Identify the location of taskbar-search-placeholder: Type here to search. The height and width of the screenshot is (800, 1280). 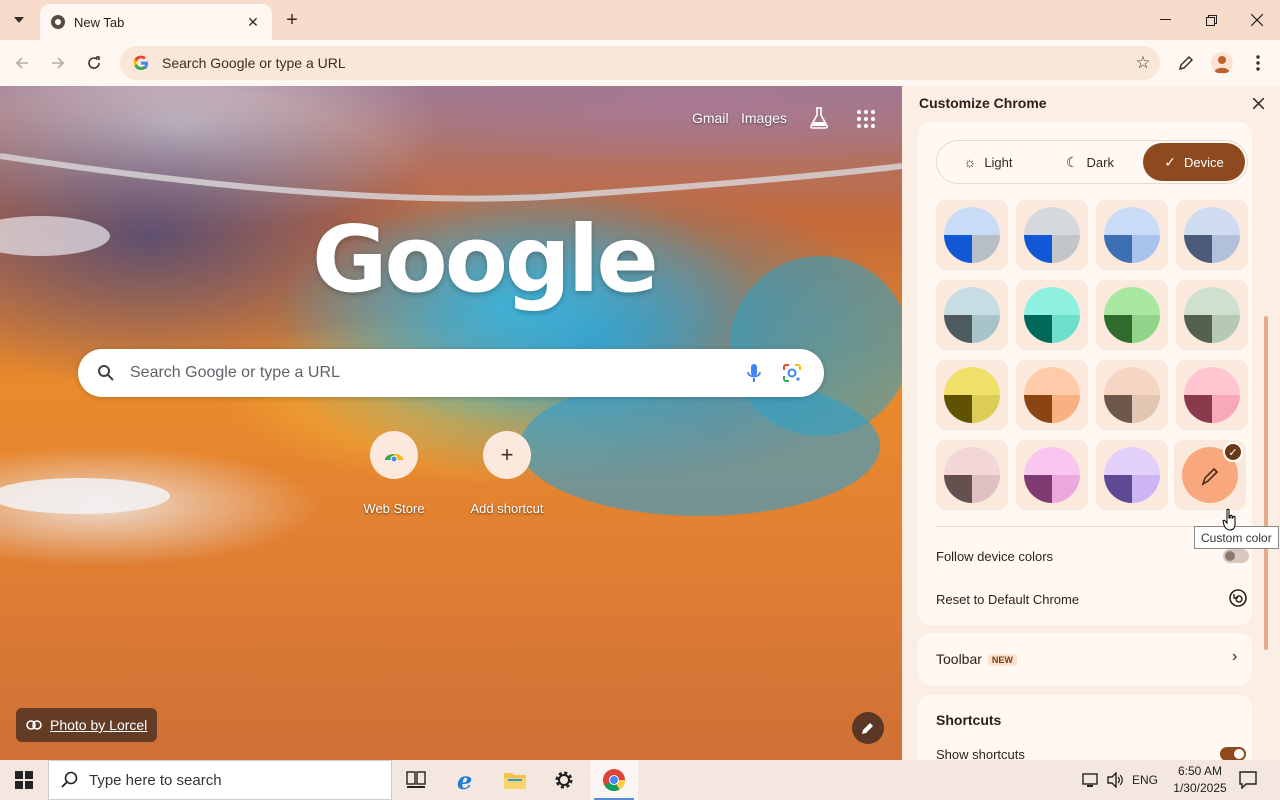
(155, 780).